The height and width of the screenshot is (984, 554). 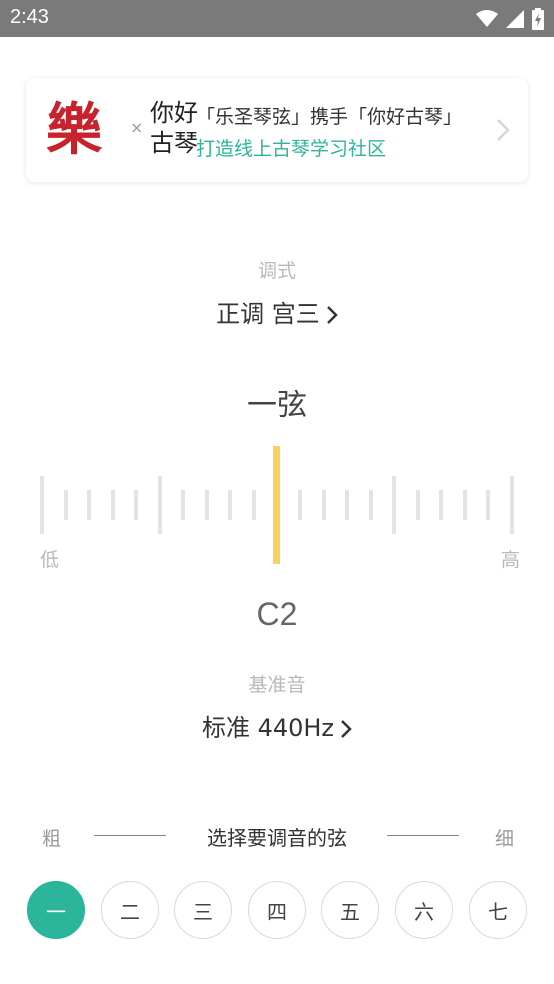 What do you see at coordinates (538, 19) in the screenshot?
I see `battery-icon` at bounding box center [538, 19].